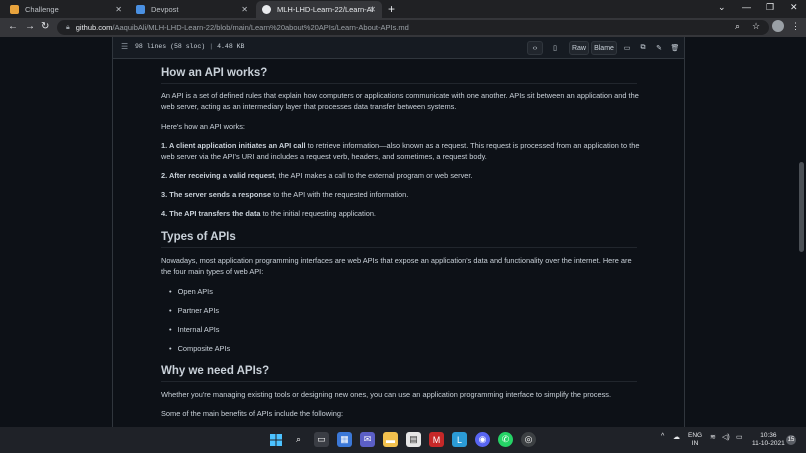 This screenshot has width=806, height=453. What do you see at coordinates (555, 48) in the screenshot?
I see `file-preview-icon: ▯` at bounding box center [555, 48].